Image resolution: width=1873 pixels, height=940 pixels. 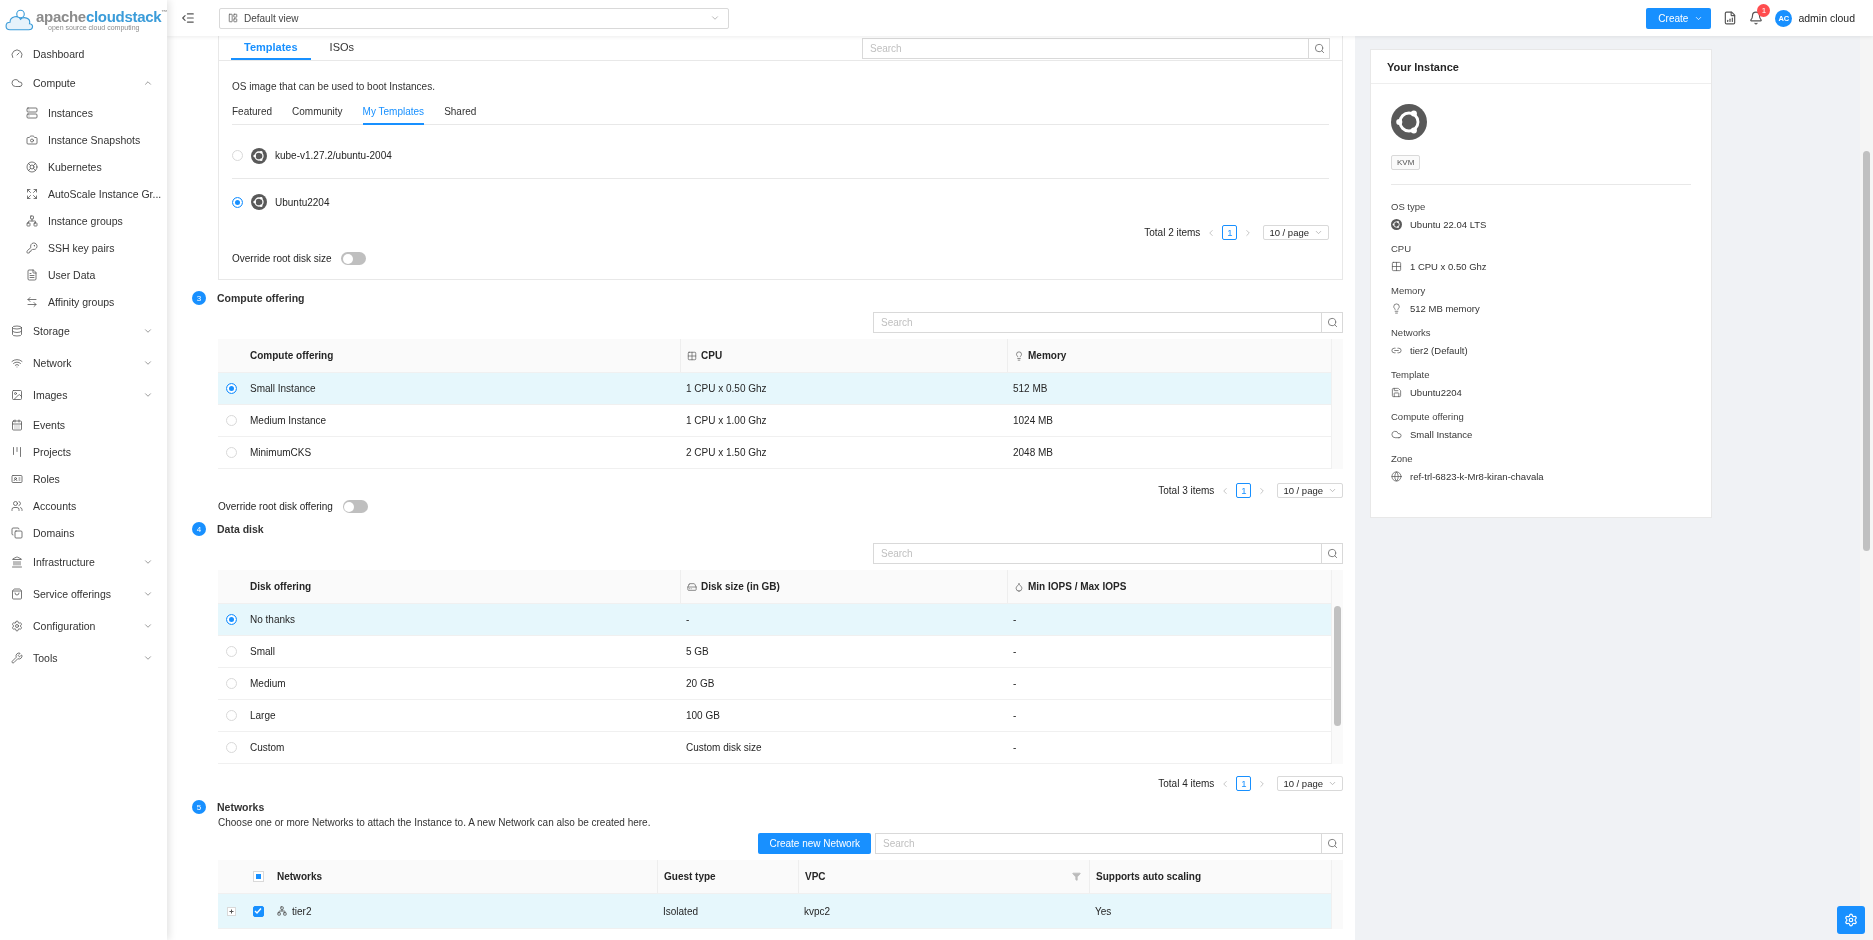 I want to click on section-title: Data disk, so click(x=240, y=529).